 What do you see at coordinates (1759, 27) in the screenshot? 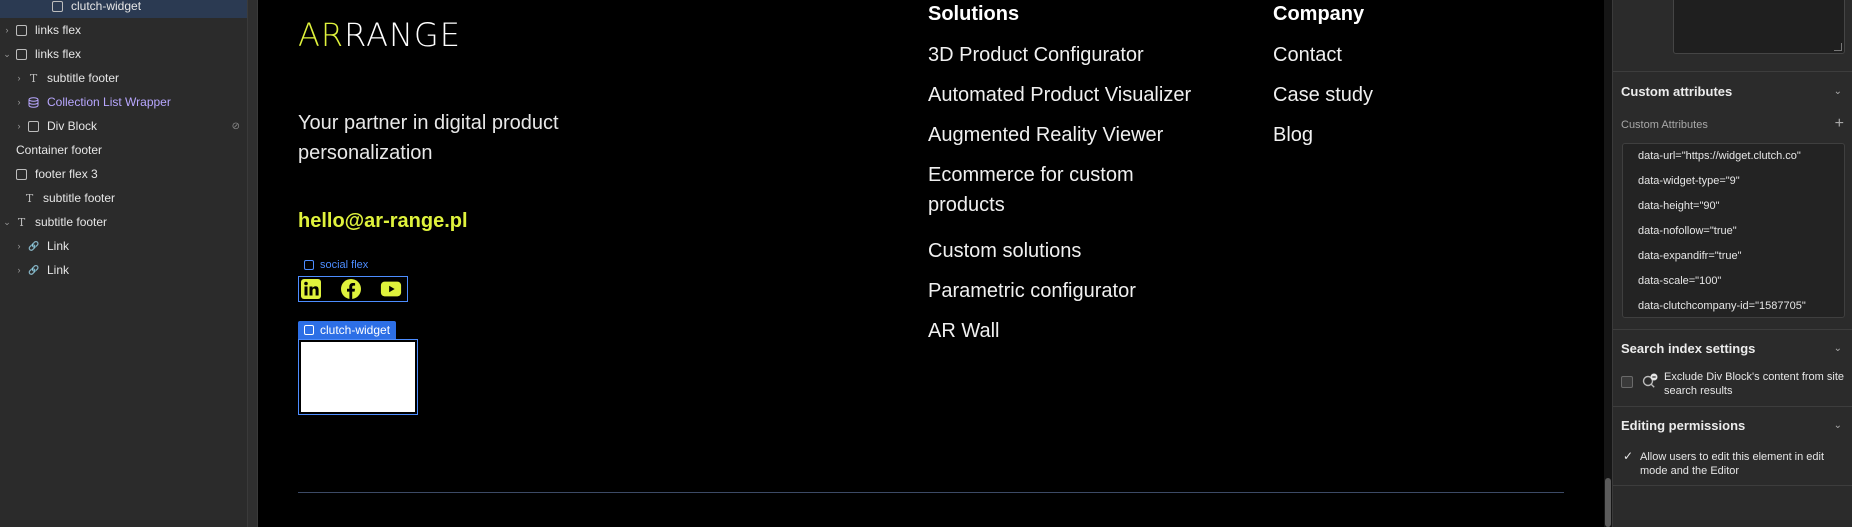
I see `text-area` at bounding box center [1759, 27].